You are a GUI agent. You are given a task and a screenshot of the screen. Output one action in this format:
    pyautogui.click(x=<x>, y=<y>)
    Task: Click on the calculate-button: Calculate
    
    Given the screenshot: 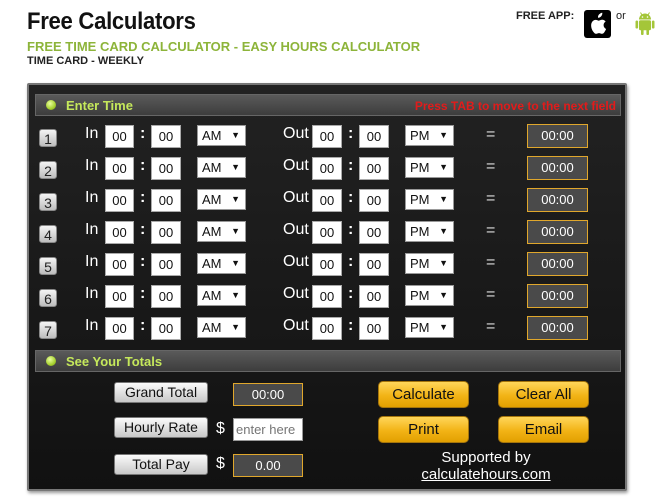 What is the action you would take?
    pyautogui.click(x=423, y=394)
    